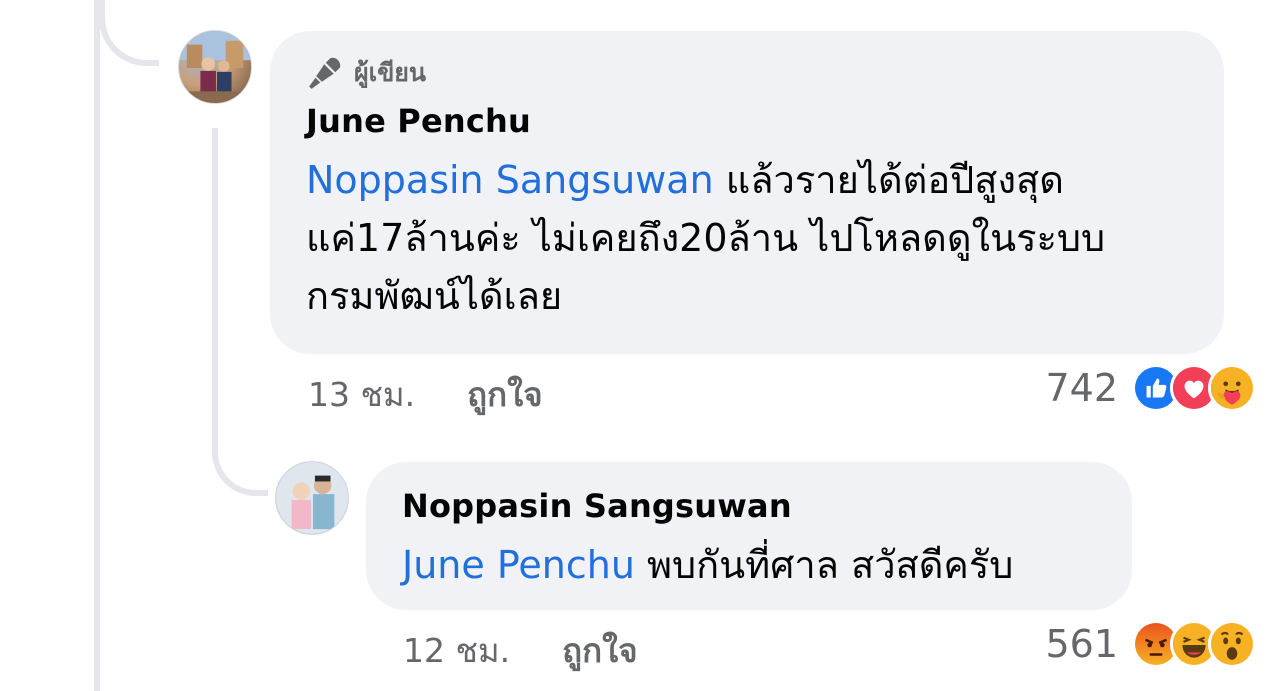 This screenshot has width=1280, height=691. I want to click on reaction-count: 561, so click(1081, 644).